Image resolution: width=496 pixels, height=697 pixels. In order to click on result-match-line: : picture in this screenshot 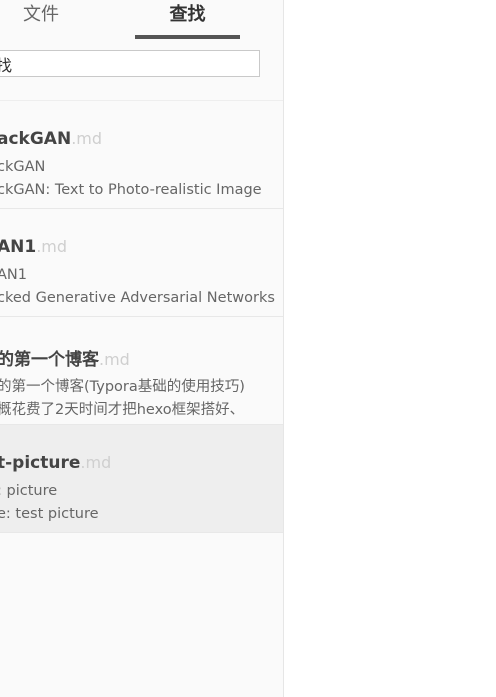, I will do `click(29, 491)`.